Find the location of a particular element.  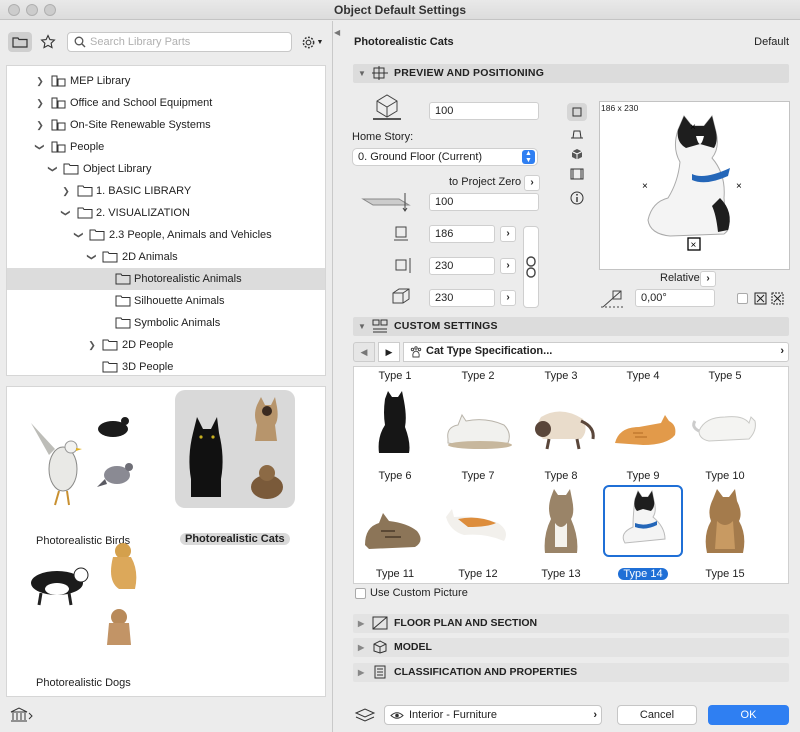

tree-item-office-school: ❯ Office and School Equipment is located at coordinates (166, 103).